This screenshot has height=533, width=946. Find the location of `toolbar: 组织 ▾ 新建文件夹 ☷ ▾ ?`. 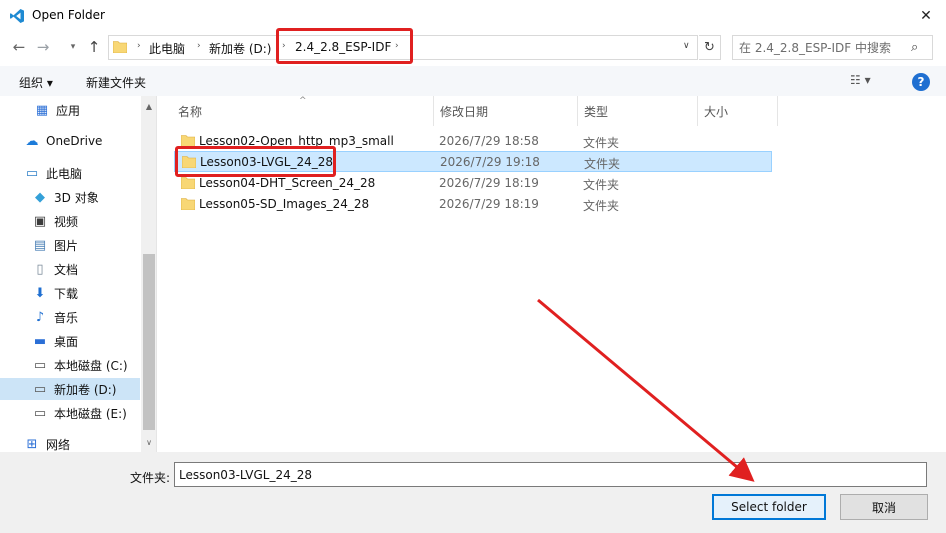

toolbar: 组织 ▾ 新建文件夹 ☷ ▾ ? is located at coordinates (473, 81).